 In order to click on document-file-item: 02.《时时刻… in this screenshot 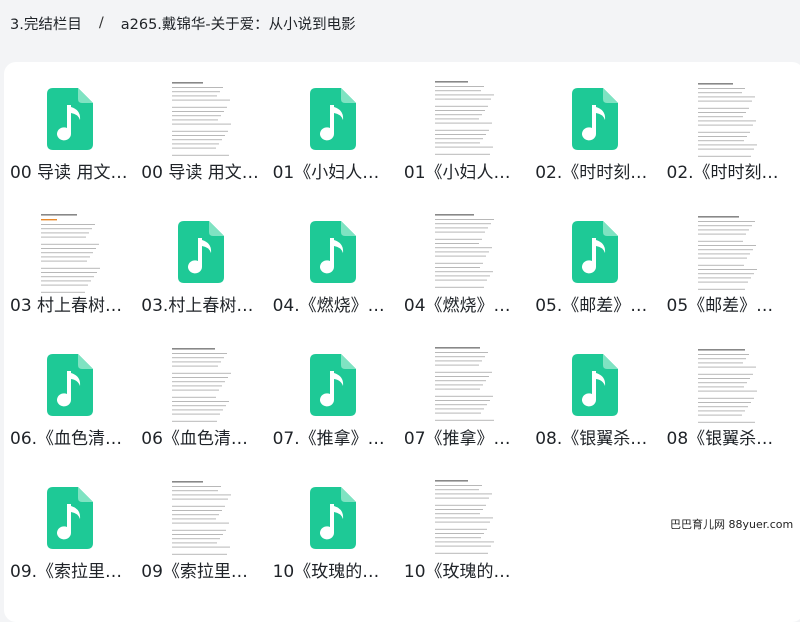, I will do `click(728, 128)`.